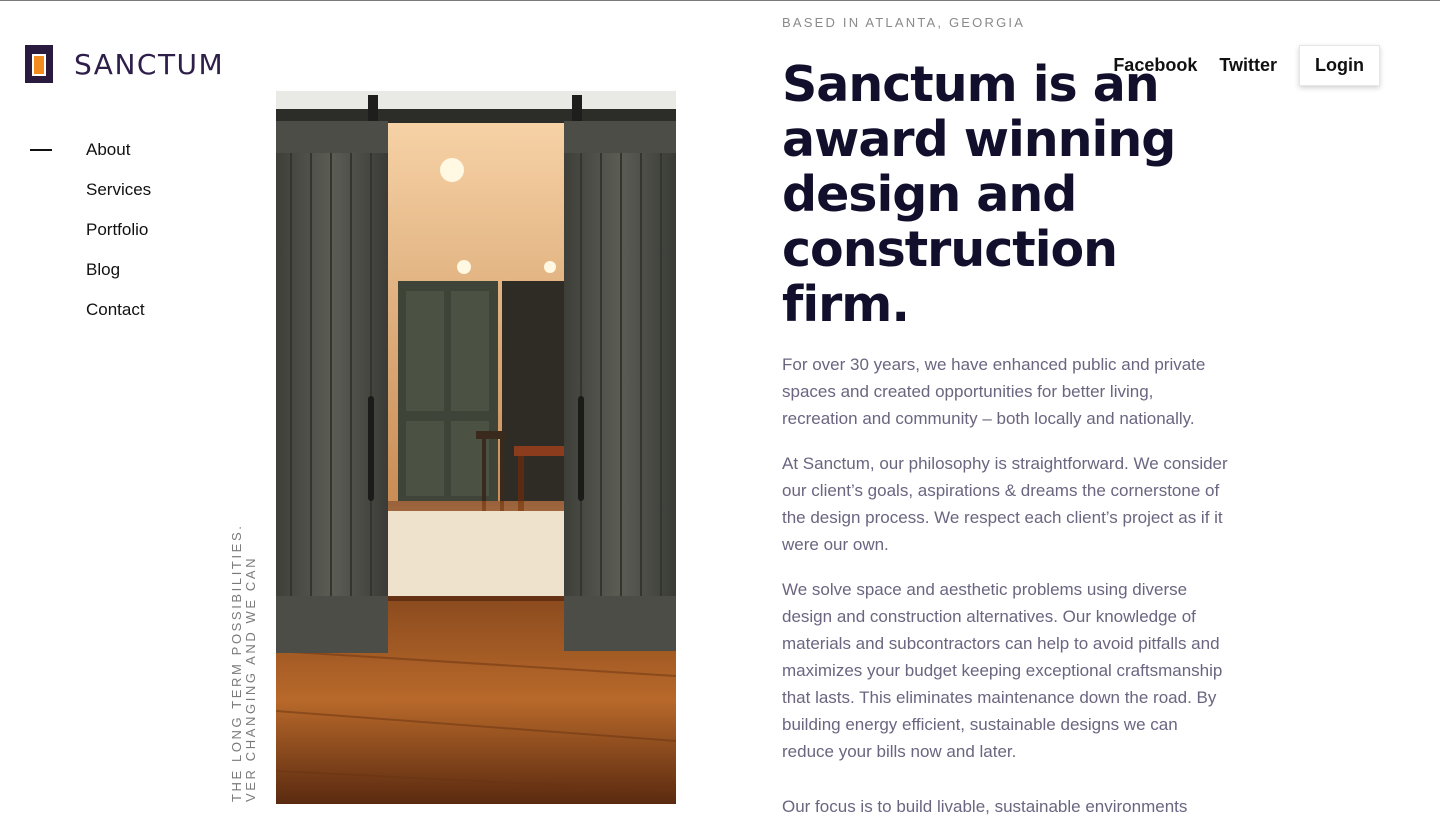 The width and height of the screenshot is (1440, 838). What do you see at coordinates (118, 190) in the screenshot?
I see `sidebar-link-services: Services` at bounding box center [118, 190].